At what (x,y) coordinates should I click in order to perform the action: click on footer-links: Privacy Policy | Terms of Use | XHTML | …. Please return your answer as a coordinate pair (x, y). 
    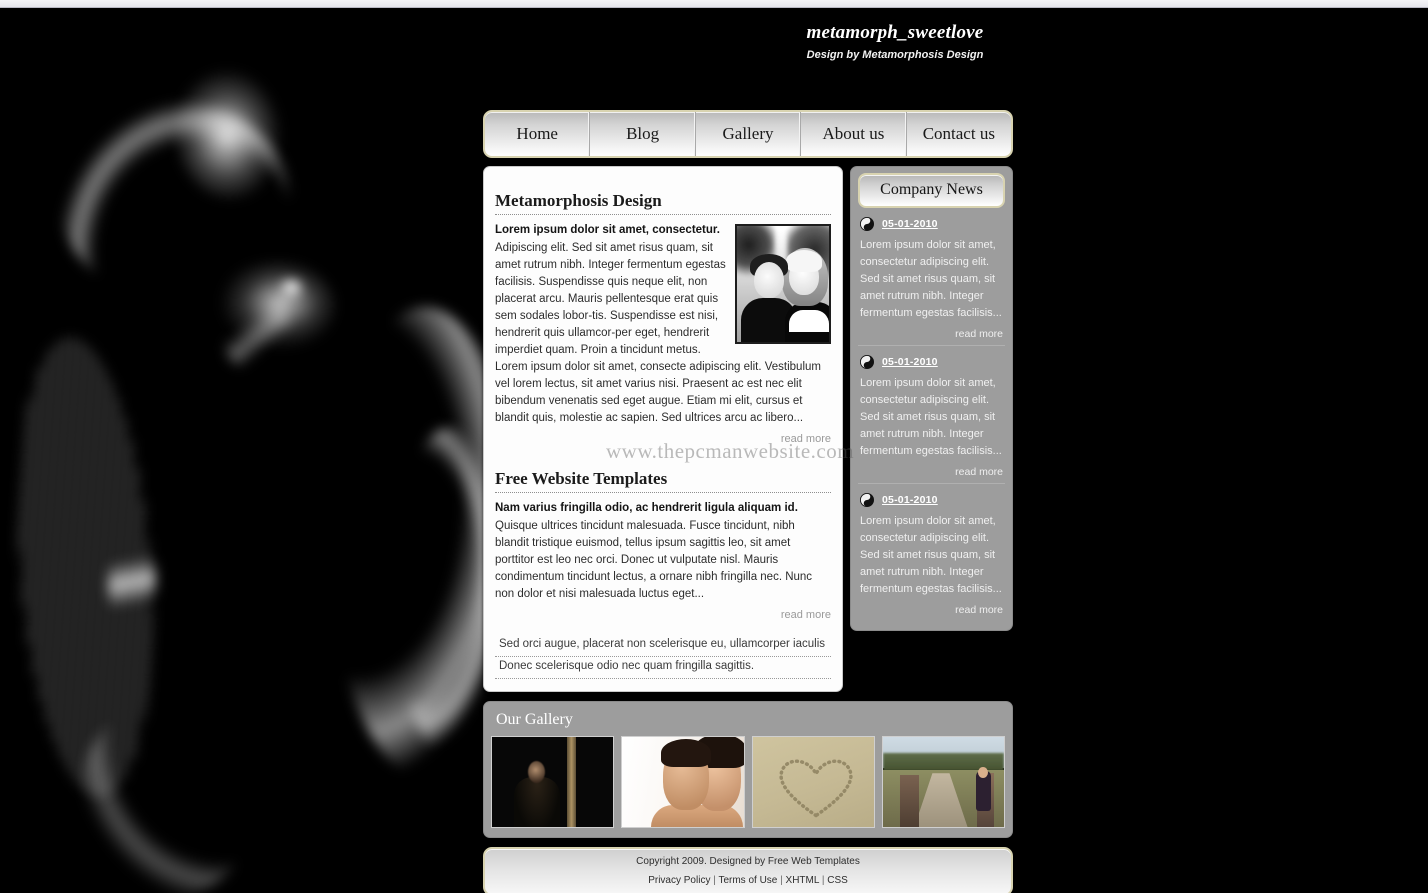
    Looking at the image, I should click on (748, 880).